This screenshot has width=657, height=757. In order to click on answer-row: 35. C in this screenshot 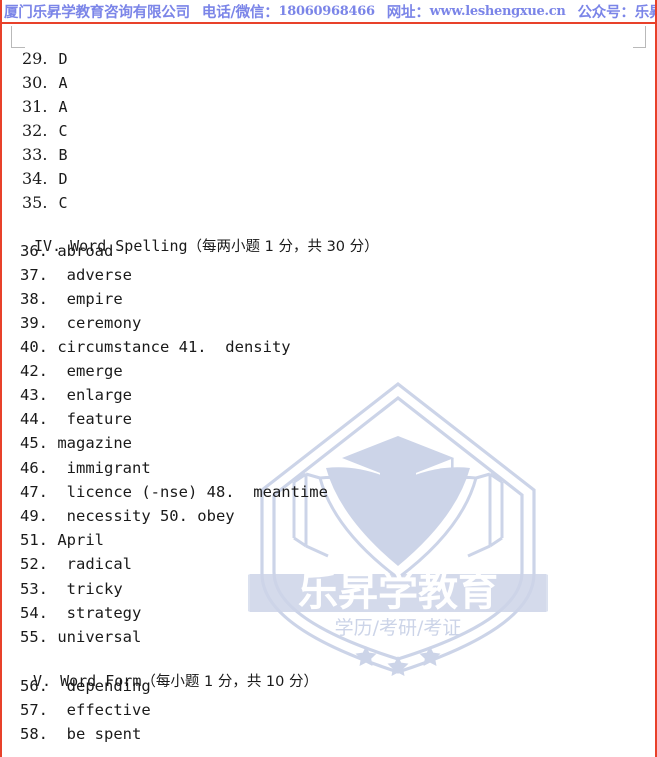, I will do `click(44, 203)`.